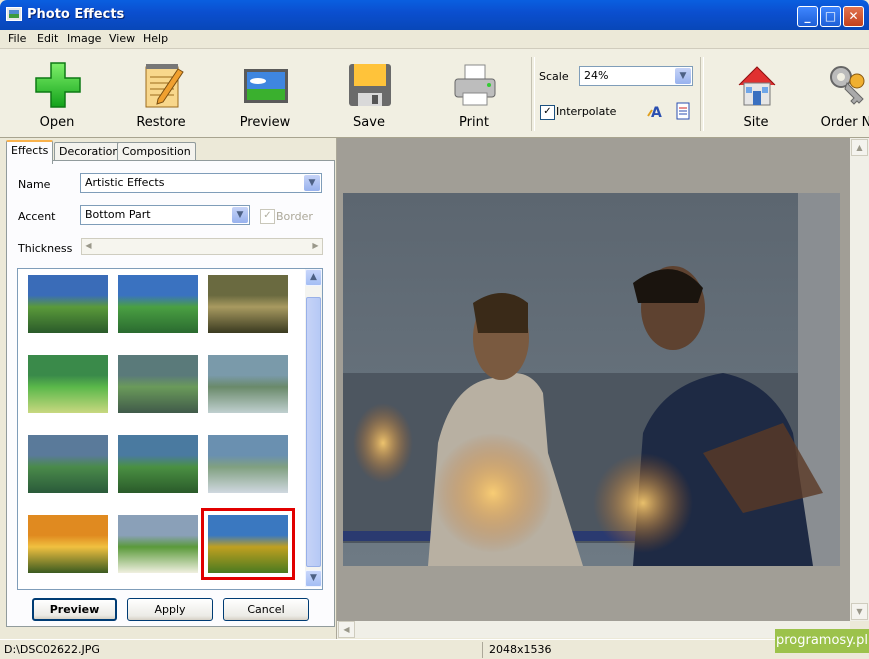  Describe the element at coordinates (853, 16) in the screenshot. I see `close-button: ✕` at that location.